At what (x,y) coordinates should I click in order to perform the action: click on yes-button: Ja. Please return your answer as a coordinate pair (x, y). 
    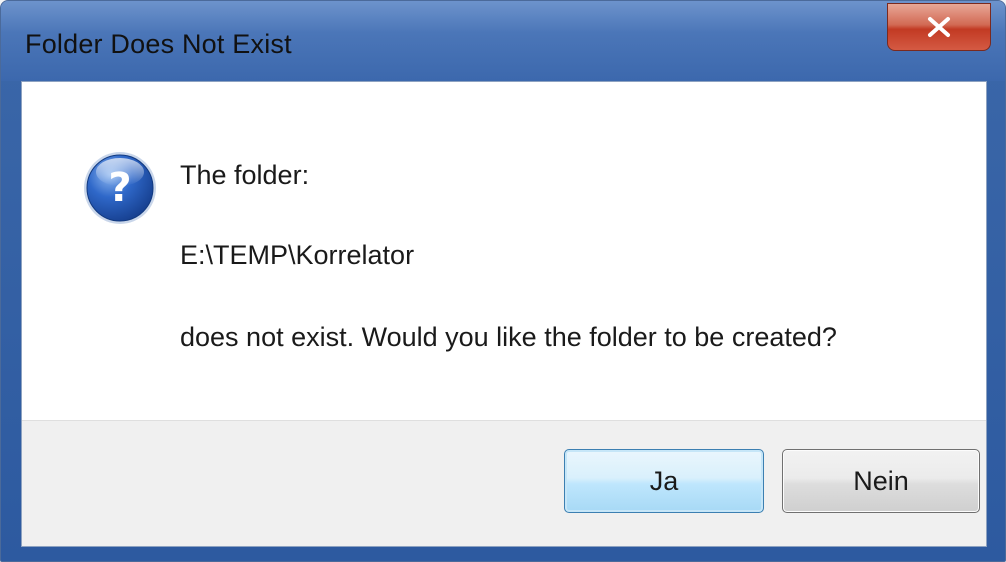
    Looking at the image, I should click on (664, 481).